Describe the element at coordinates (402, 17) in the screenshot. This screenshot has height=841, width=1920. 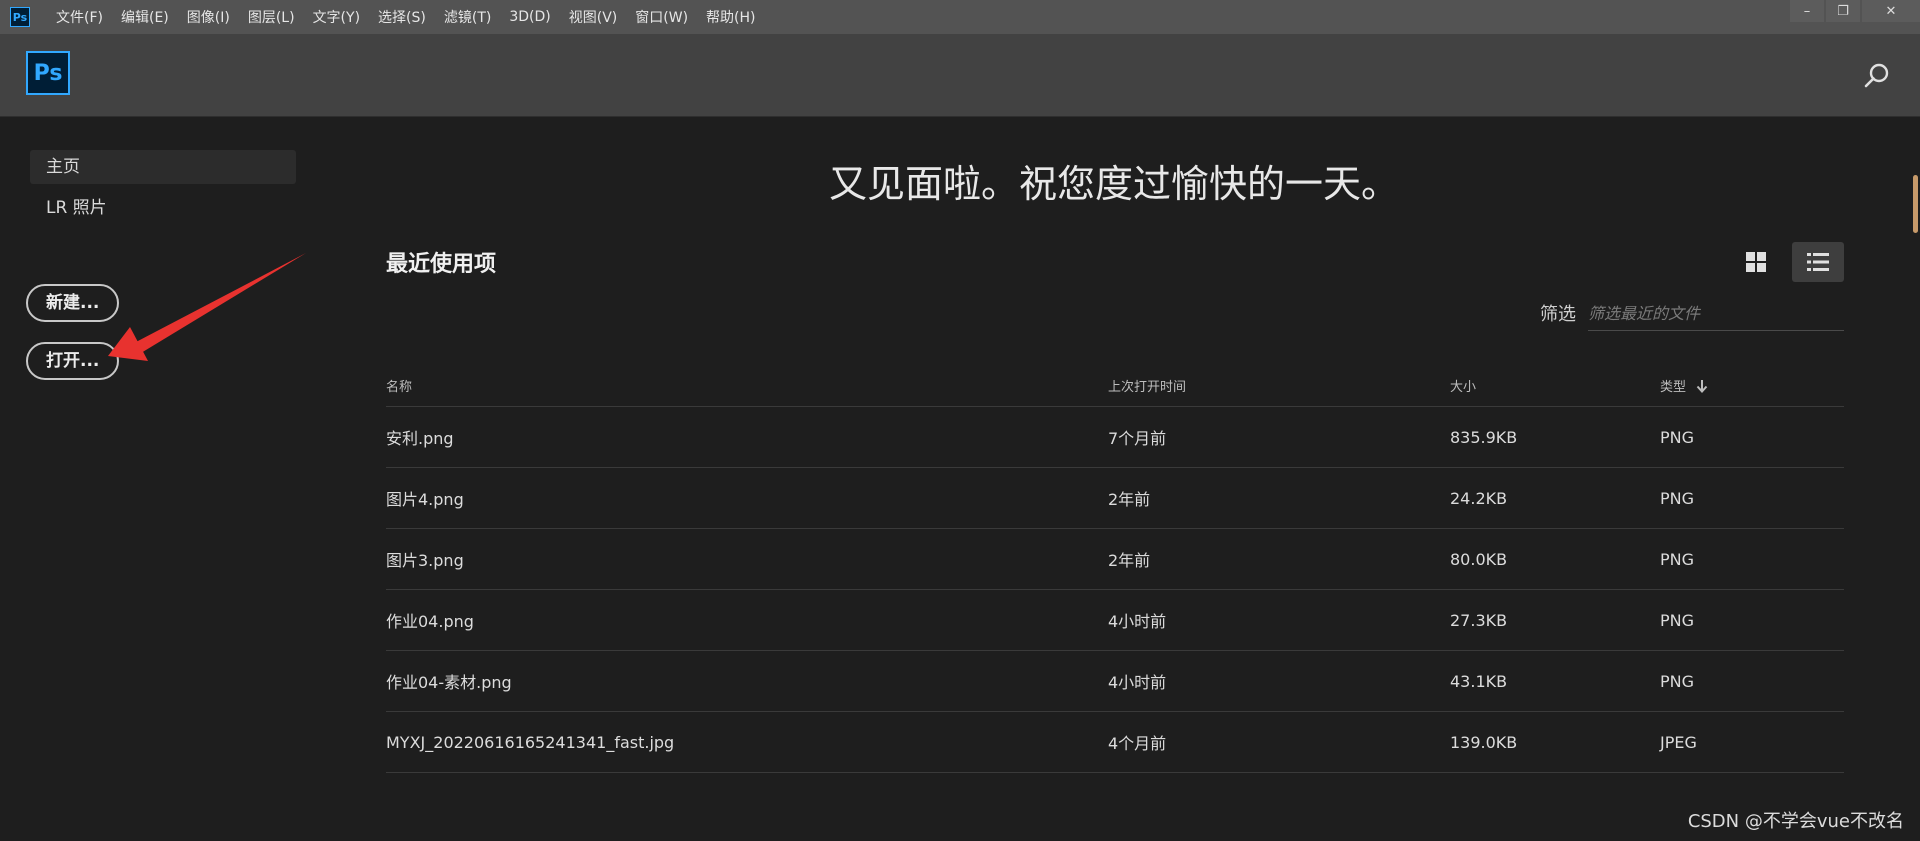
I see `menu-select: 选择(S)` at that location.